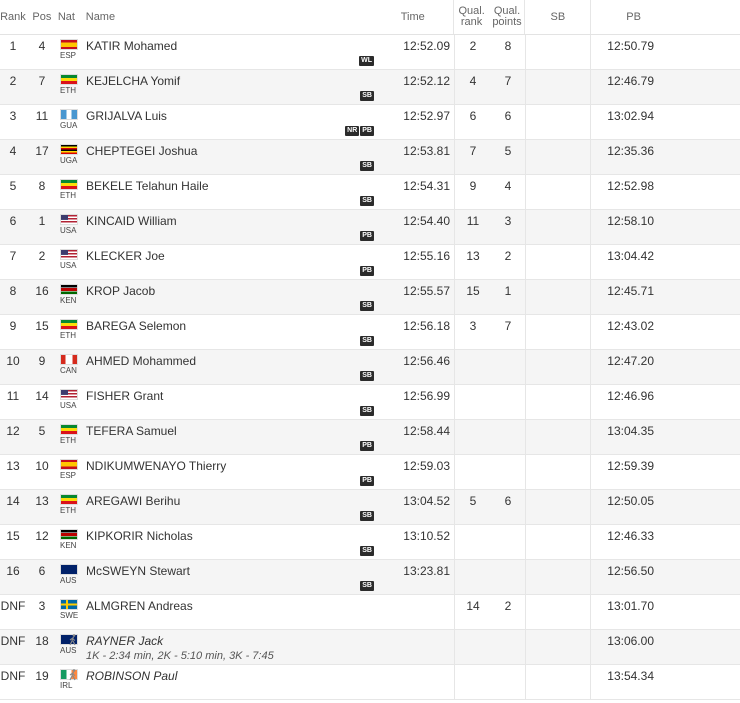 Image resolution: width=740 pixels, height=703 pixels. I want to click on athlete-name-link: ROBINSON Paul, so click(131, 676).